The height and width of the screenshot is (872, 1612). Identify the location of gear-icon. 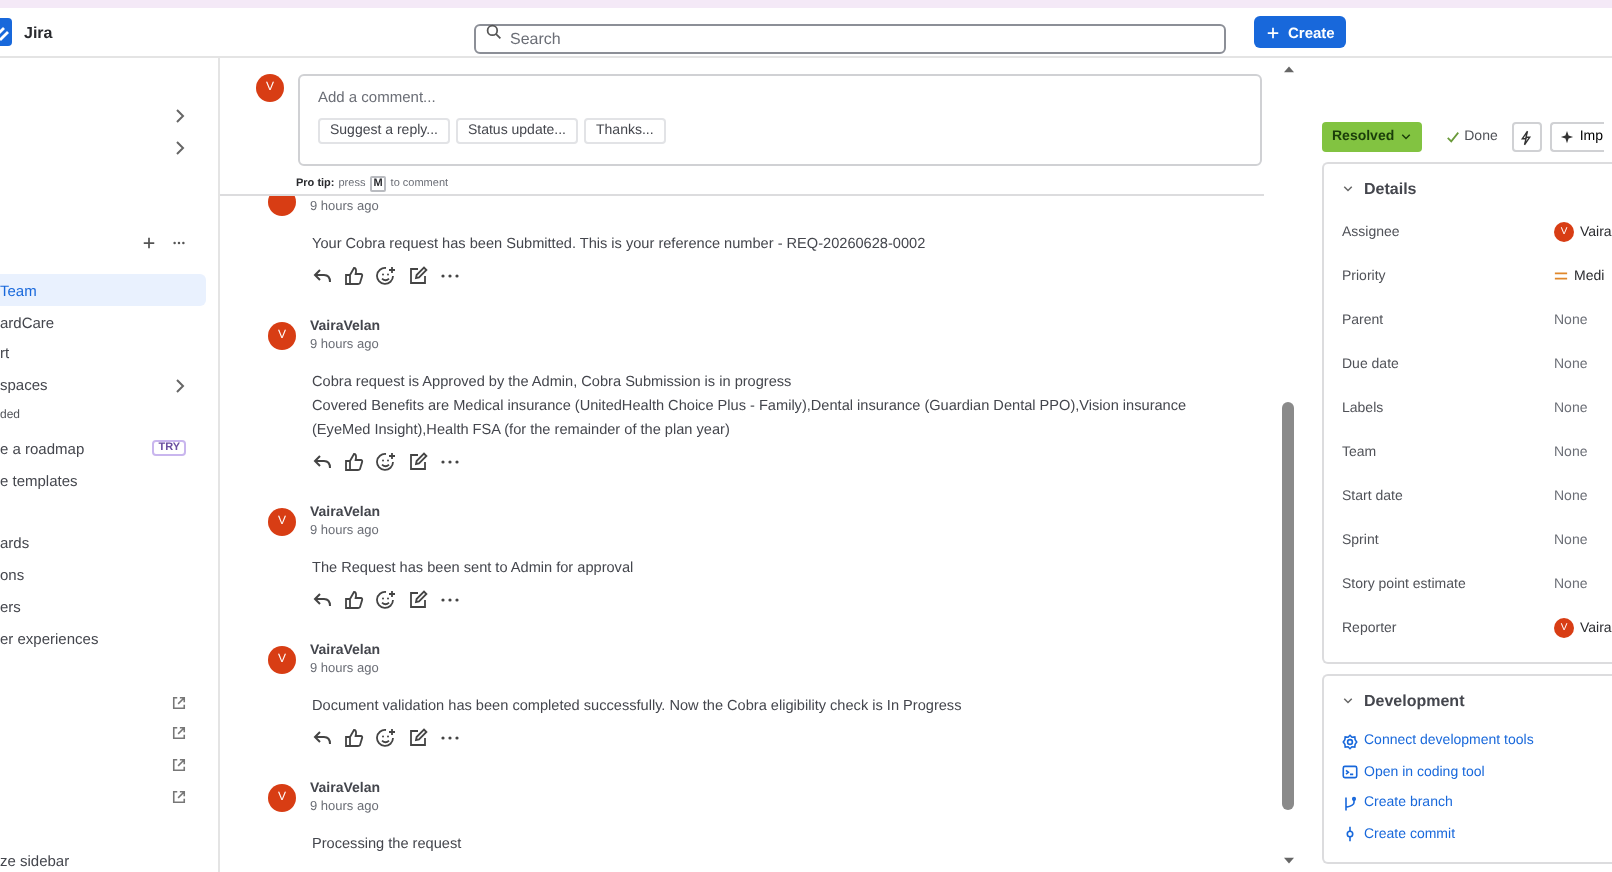
(1350, 741).